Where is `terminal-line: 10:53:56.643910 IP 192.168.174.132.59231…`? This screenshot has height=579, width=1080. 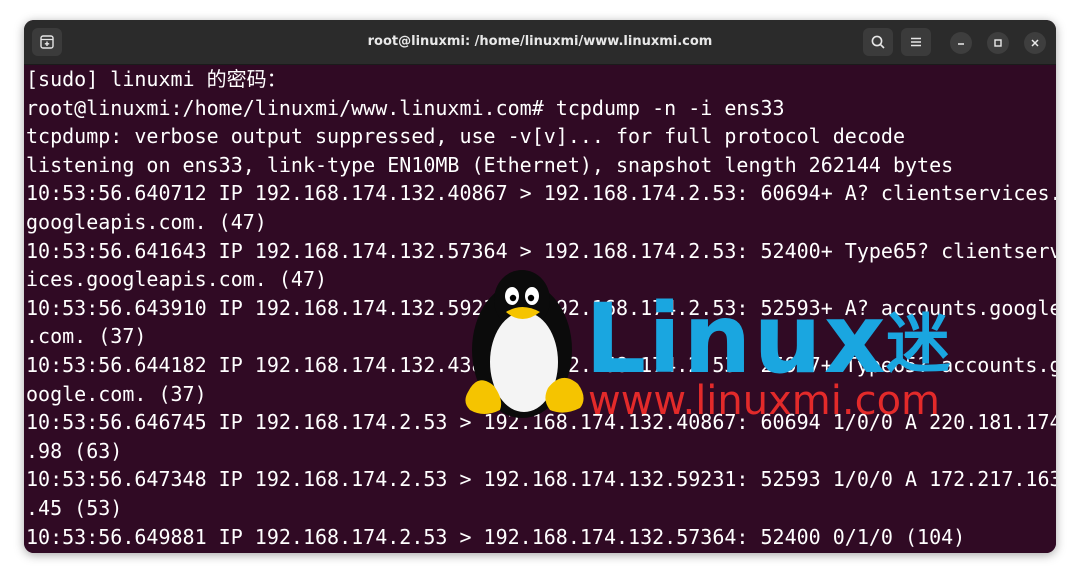
terminal-line: 10:53:56.643910 IP 192.168.174.132.59231… is located at coordinates (541, 307).